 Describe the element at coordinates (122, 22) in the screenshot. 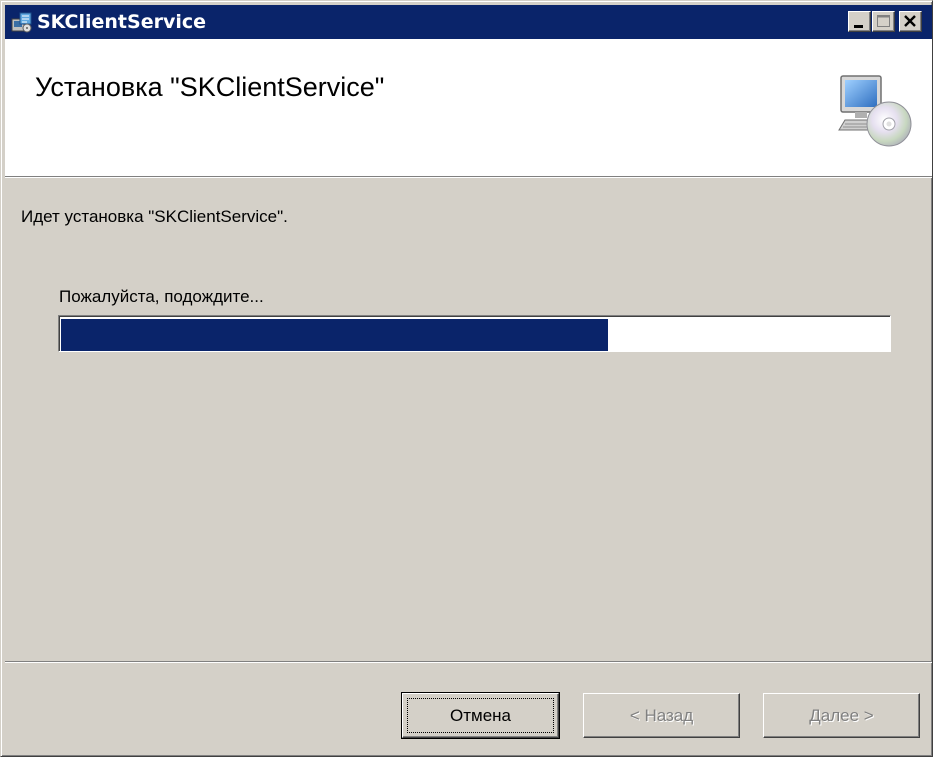

I see `window-title: SKClientService` at that location.